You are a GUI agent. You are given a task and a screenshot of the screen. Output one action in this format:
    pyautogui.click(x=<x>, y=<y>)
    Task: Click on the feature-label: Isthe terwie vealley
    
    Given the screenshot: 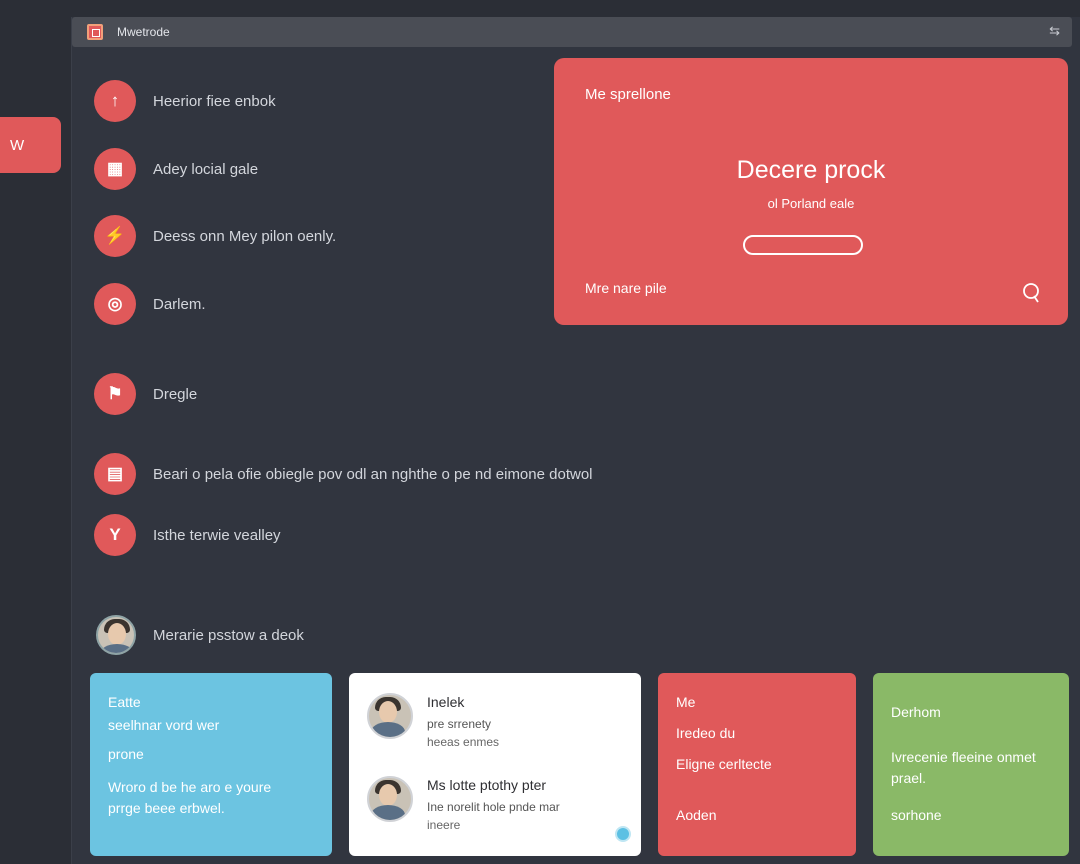 What is the action you would take?
    pyautogui.click(x=217, y=535)
    